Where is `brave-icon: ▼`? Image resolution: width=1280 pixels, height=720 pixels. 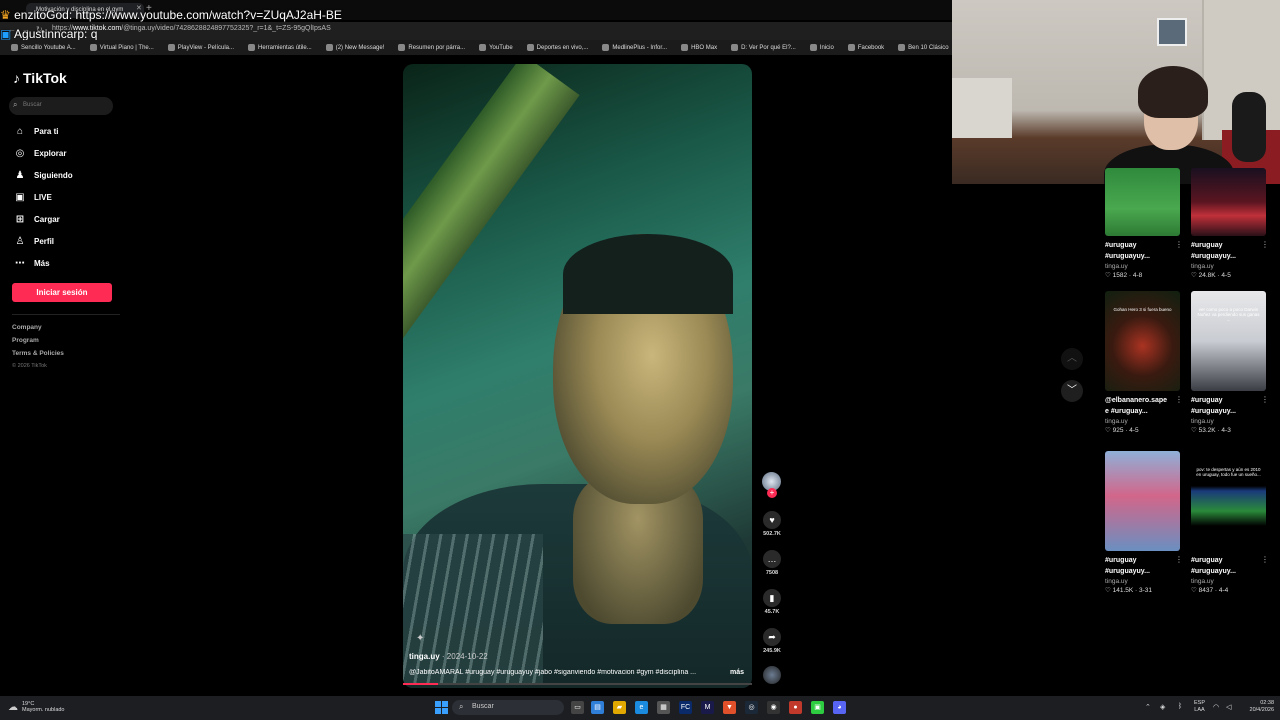 brave-icon: ▼ is located at coordinates (729, 707).